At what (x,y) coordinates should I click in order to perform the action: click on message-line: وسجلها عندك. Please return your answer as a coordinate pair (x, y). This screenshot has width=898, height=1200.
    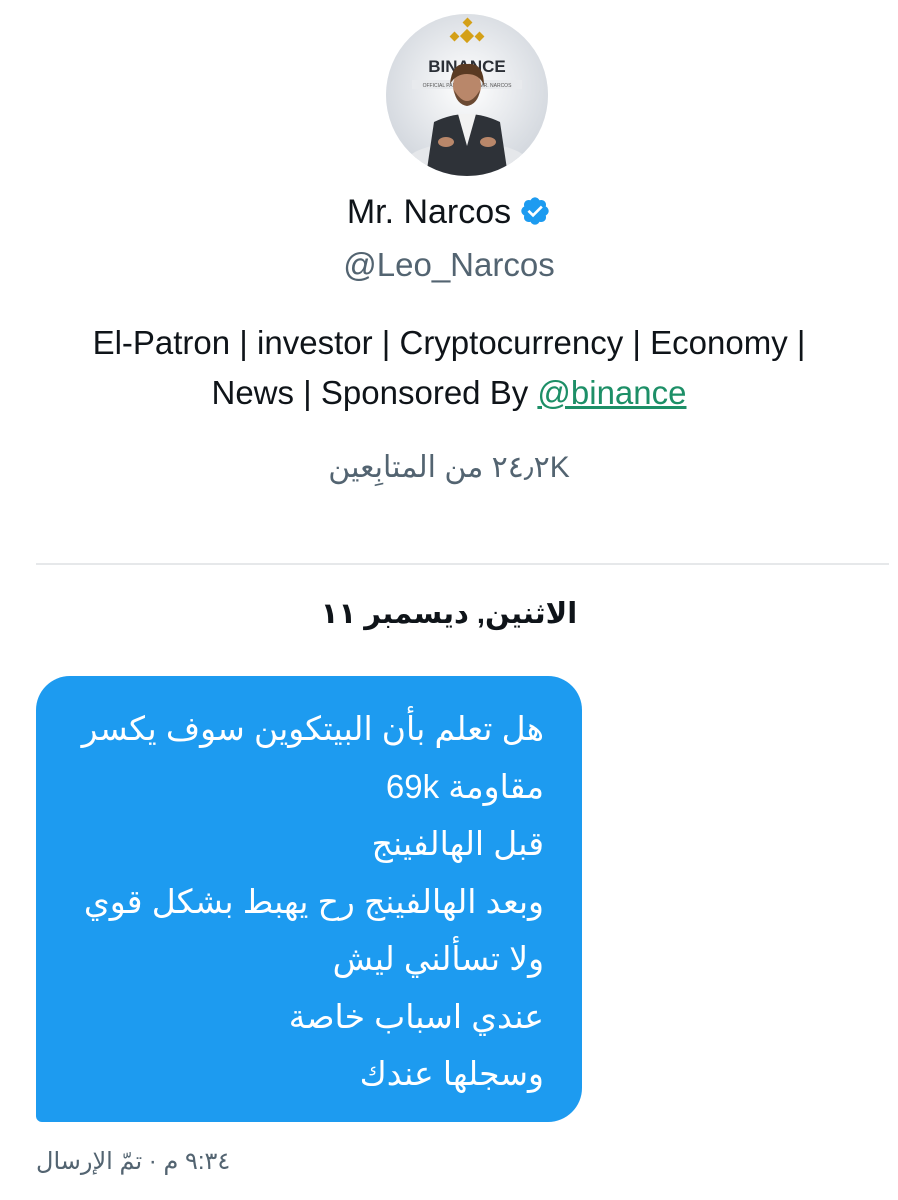
    Looking at the image, I should click on (451, 1073).